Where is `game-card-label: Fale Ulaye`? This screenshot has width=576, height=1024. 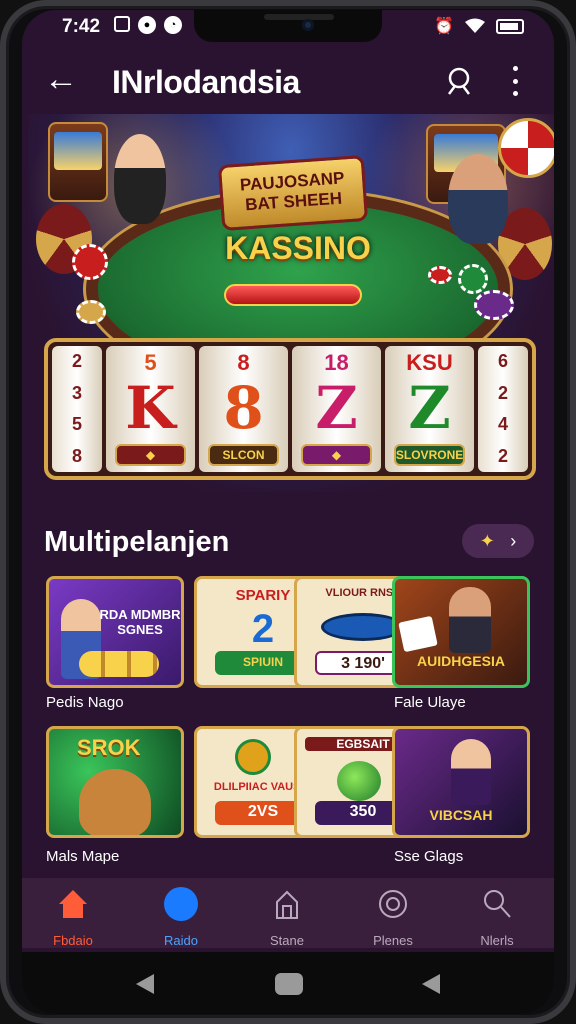 game-card-label: Fale Ulaye is located at coordinates (430, 702).